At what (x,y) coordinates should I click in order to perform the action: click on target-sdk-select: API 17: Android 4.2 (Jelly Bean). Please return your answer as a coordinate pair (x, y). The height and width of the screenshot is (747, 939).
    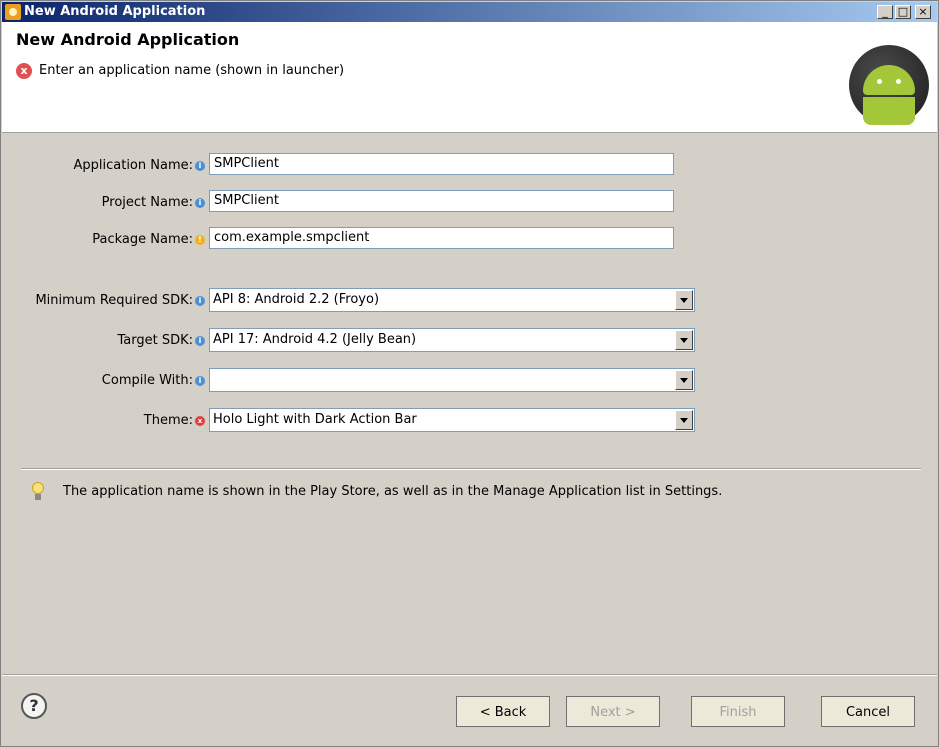
    Looking at the image, I should click on (452, 340).